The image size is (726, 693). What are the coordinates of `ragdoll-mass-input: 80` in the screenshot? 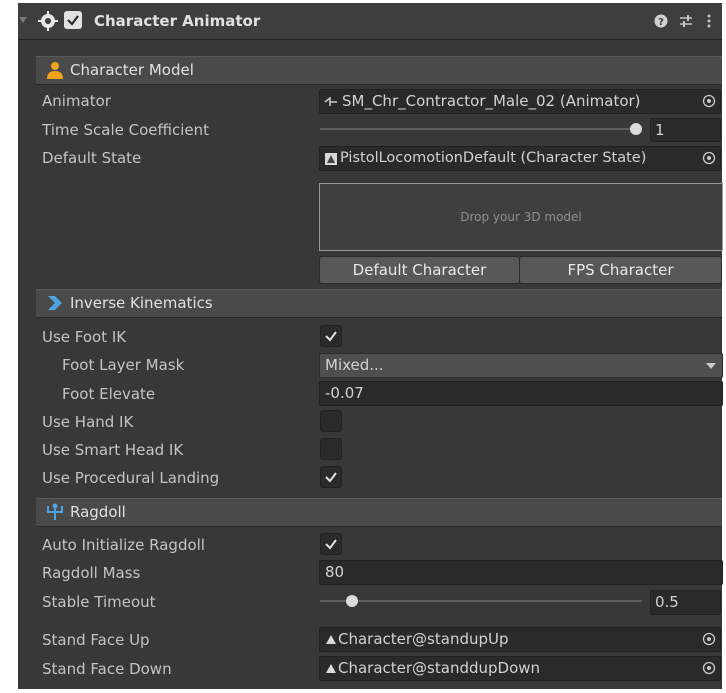 It's located at (521, 572).